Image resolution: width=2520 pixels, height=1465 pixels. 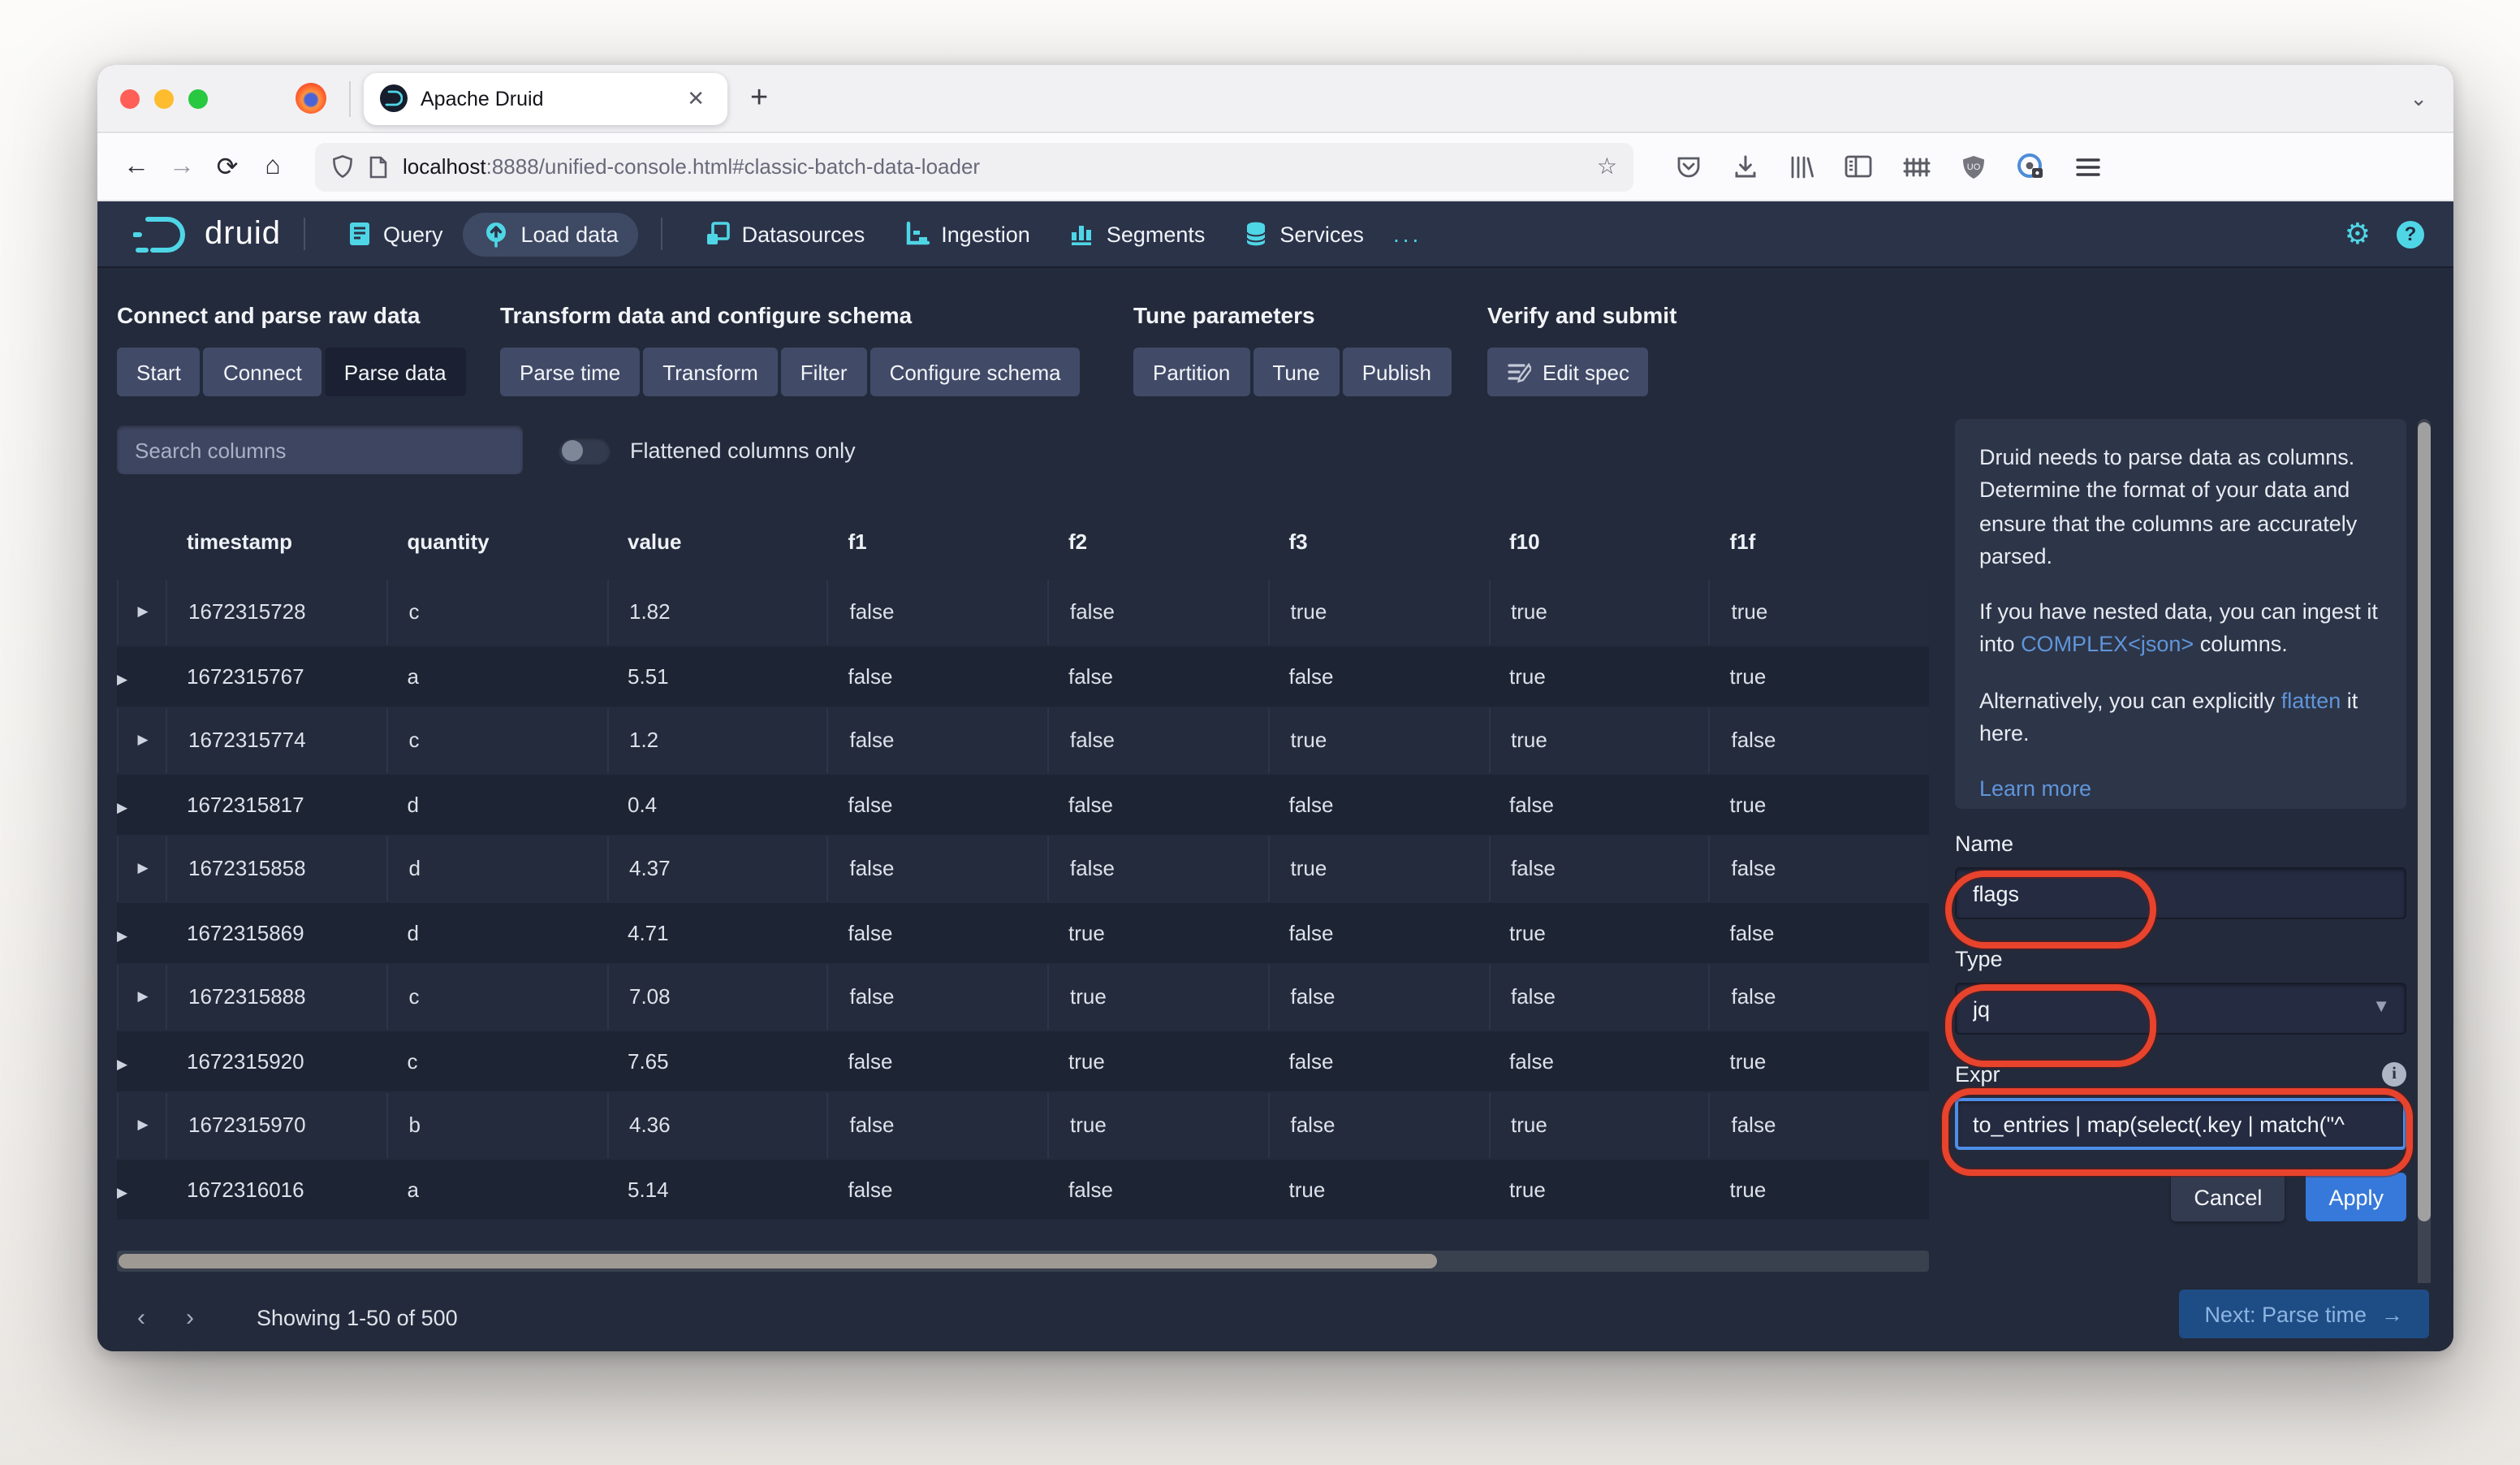 I want to click on firefox-icon, so click(x=311, y=98).